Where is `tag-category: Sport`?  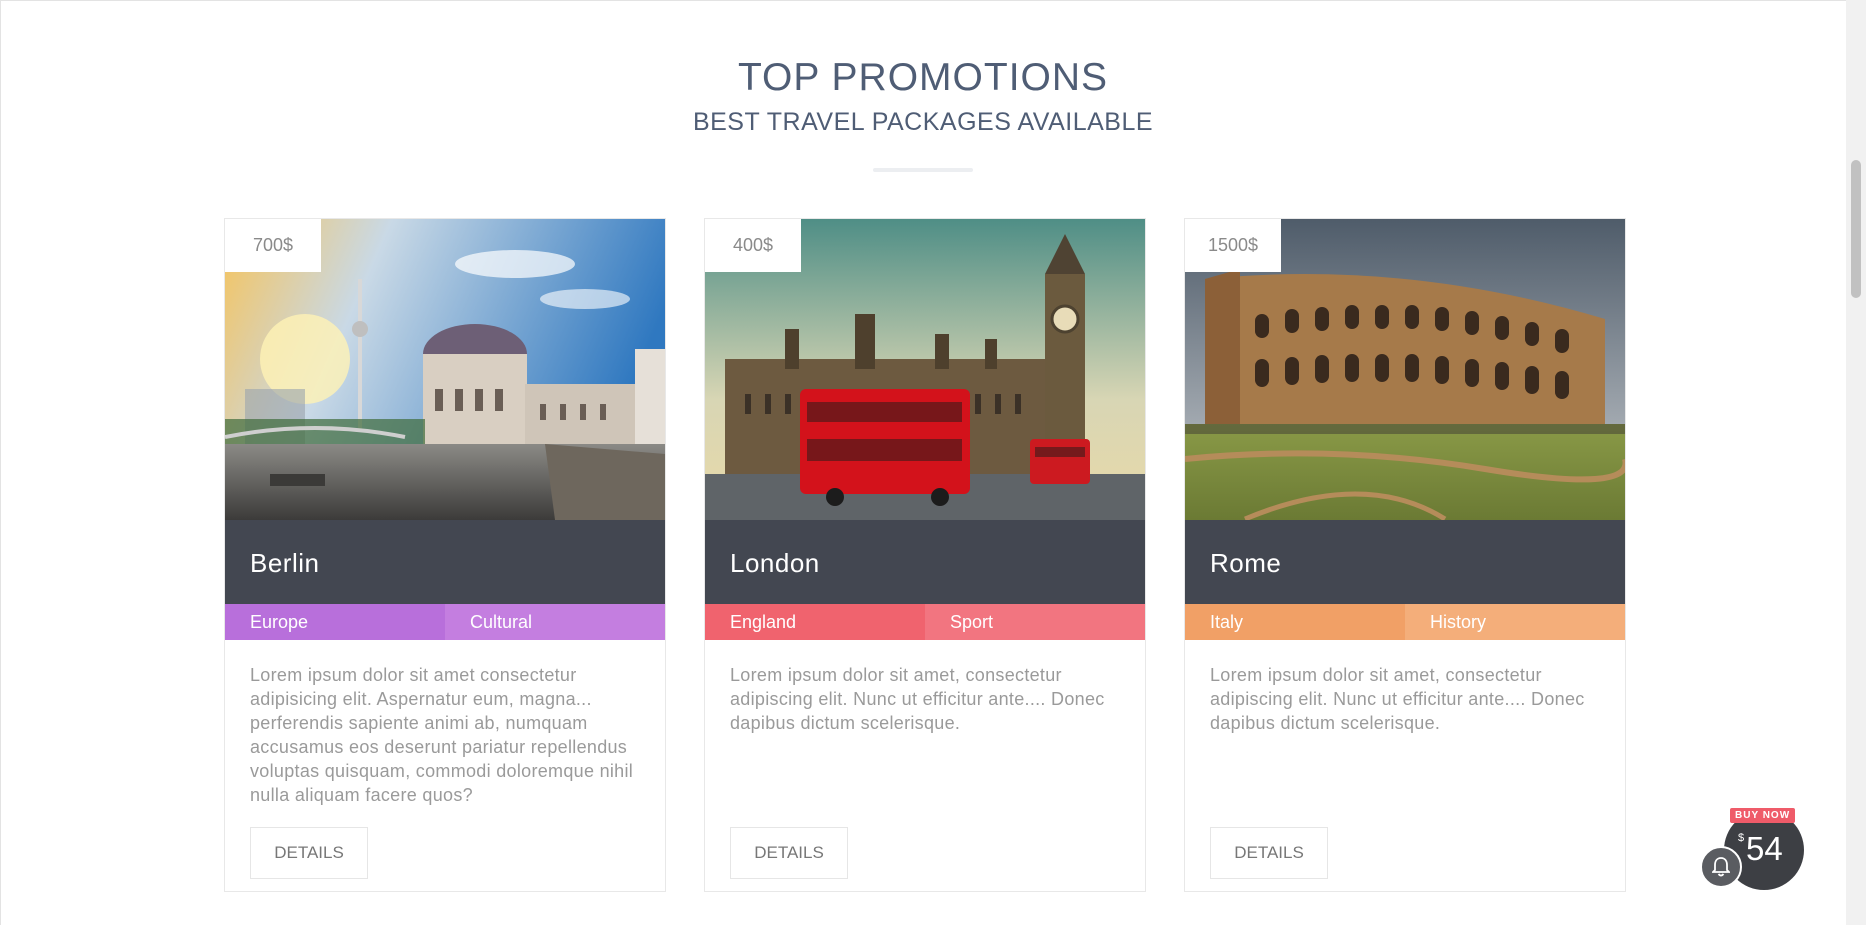 tag-category: Sport is located at coordinates (1035, 622).